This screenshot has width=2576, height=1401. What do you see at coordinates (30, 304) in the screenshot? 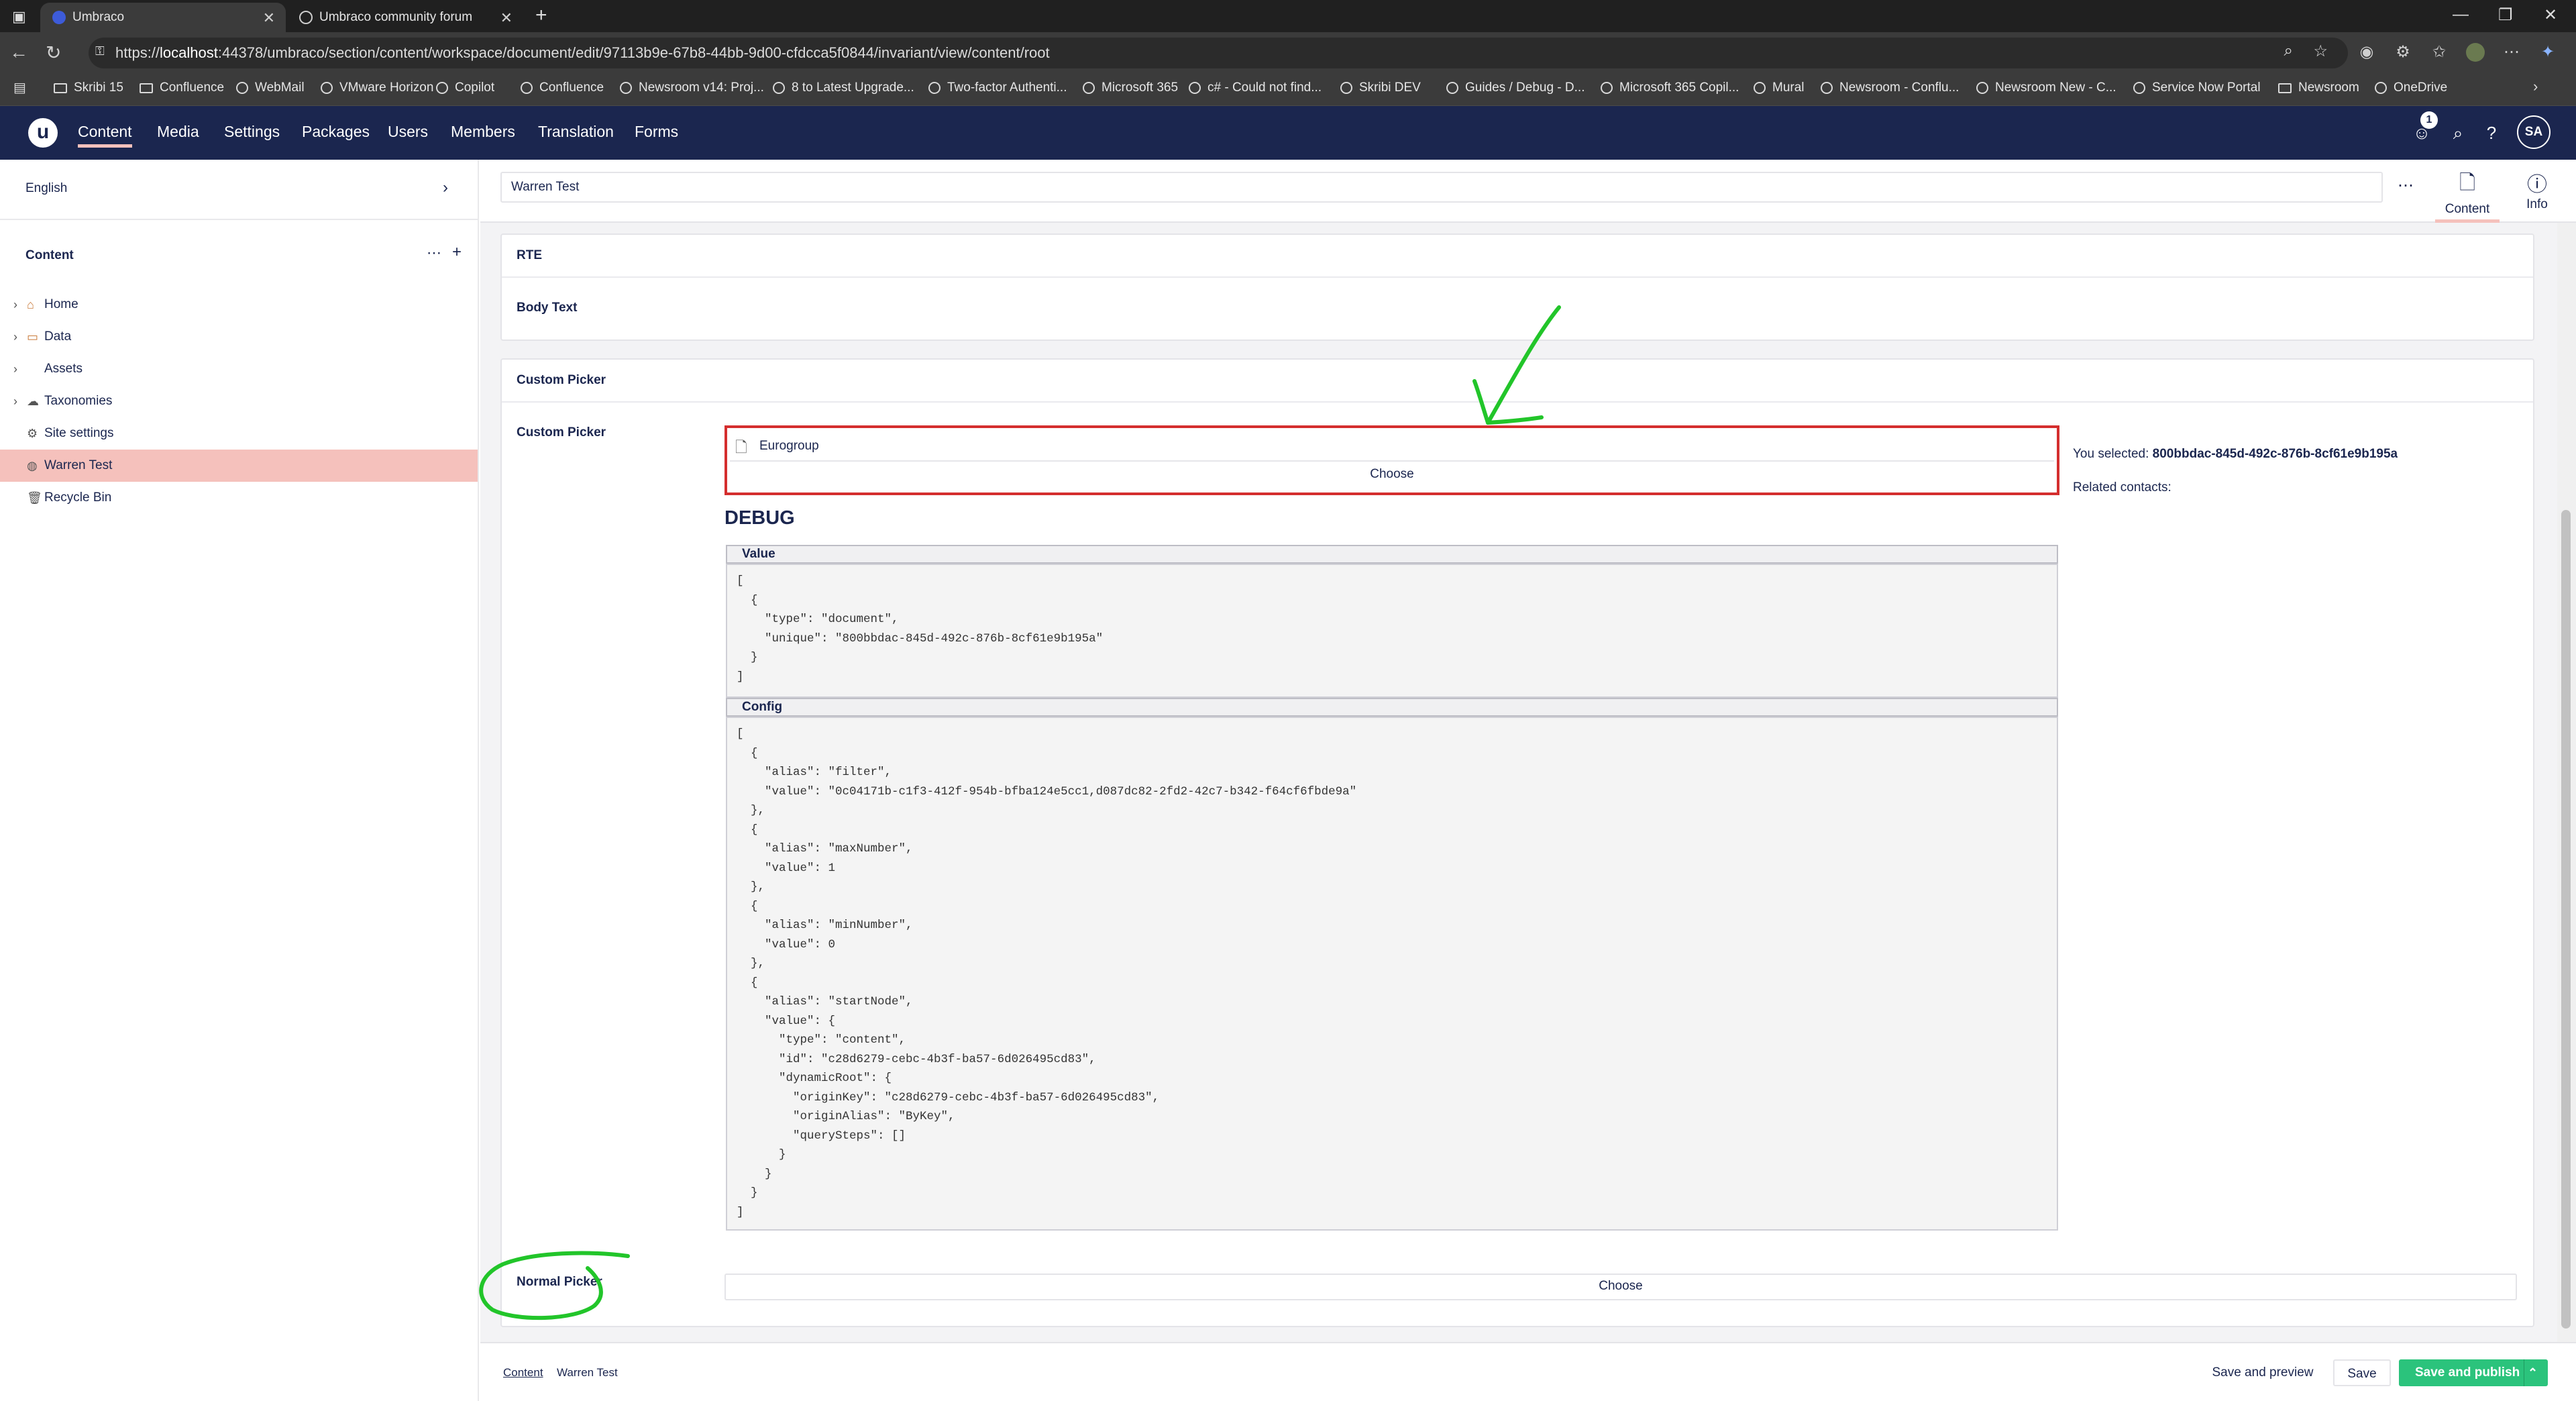
I see `home-icon: ⌂` at bounding box center [30, 304].